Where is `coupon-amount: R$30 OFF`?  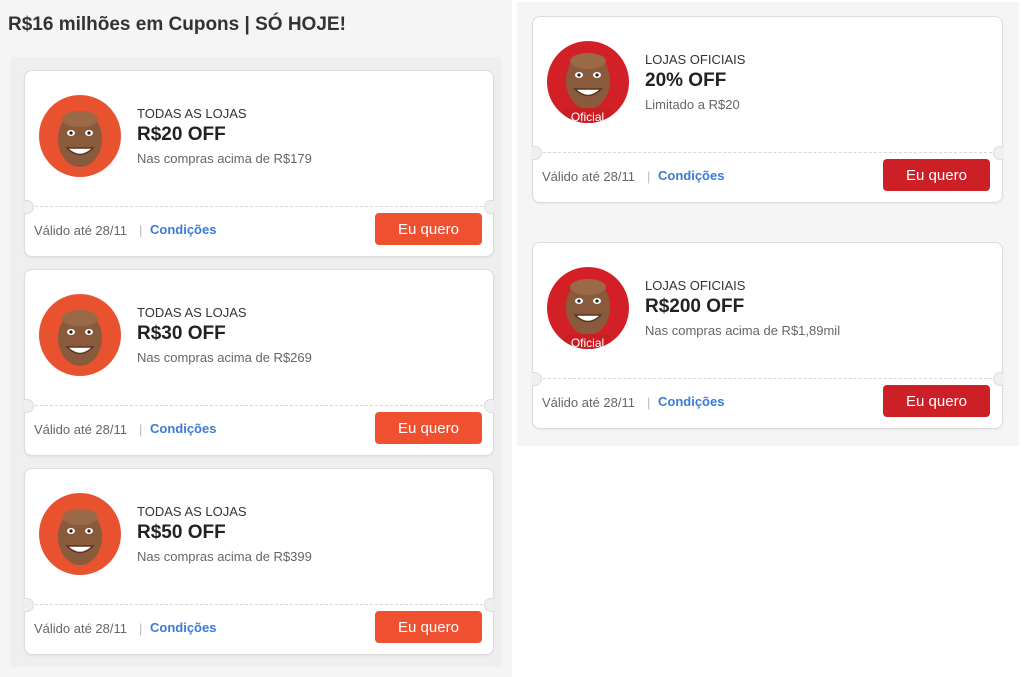 coupon-amount: R$30 OFF is located at coordinates (181, 333).